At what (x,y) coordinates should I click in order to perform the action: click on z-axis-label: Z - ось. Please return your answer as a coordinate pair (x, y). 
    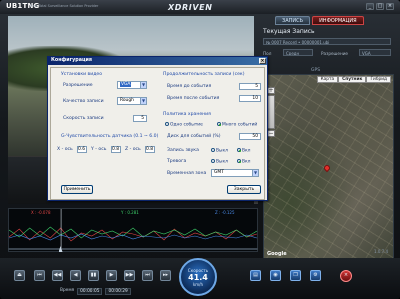
    Looking at the image, I should click on (133, 149).